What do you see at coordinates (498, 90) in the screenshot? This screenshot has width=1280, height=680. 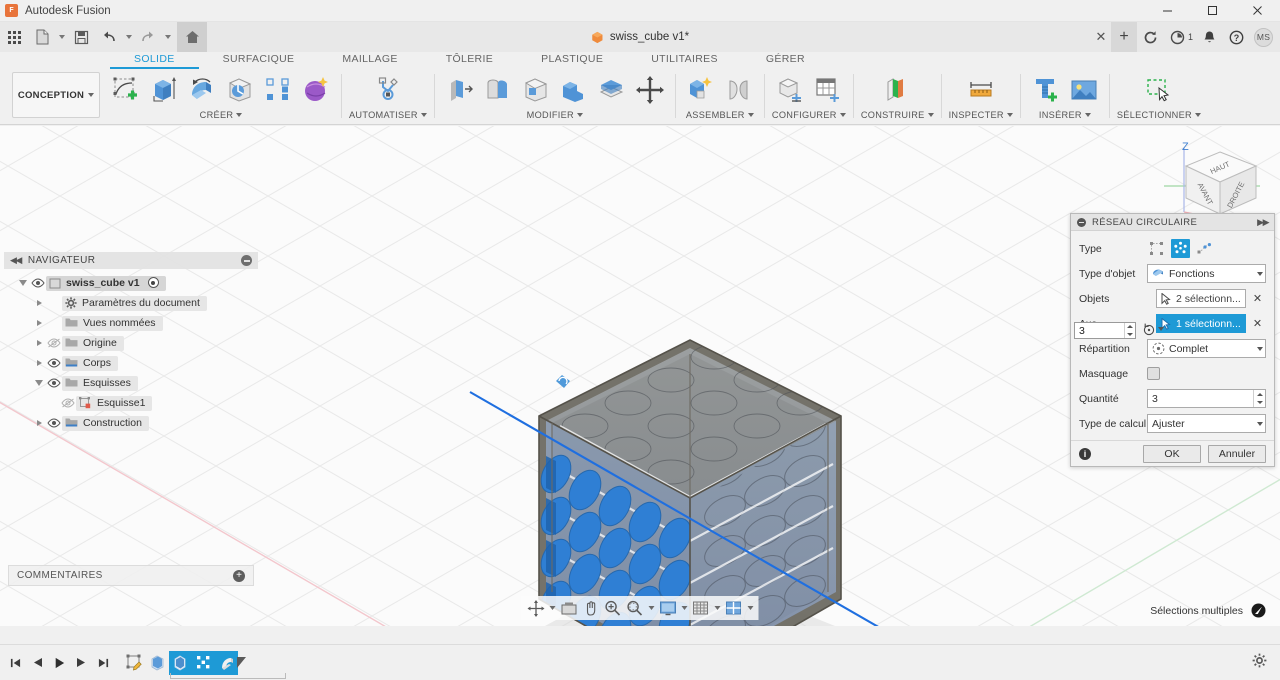 I see `fillet-icon` at bounding box center [498, 90].